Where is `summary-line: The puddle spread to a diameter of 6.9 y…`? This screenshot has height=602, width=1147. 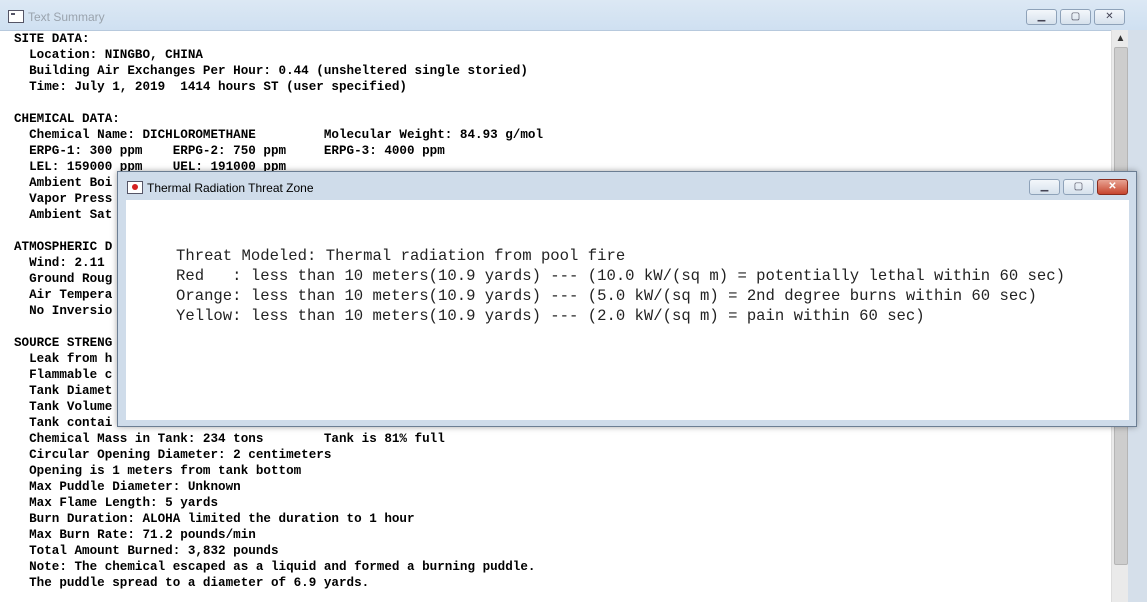 summary-line: The puddle spread to a diameter of 6.9 y… is located at coordinates (192, 583).